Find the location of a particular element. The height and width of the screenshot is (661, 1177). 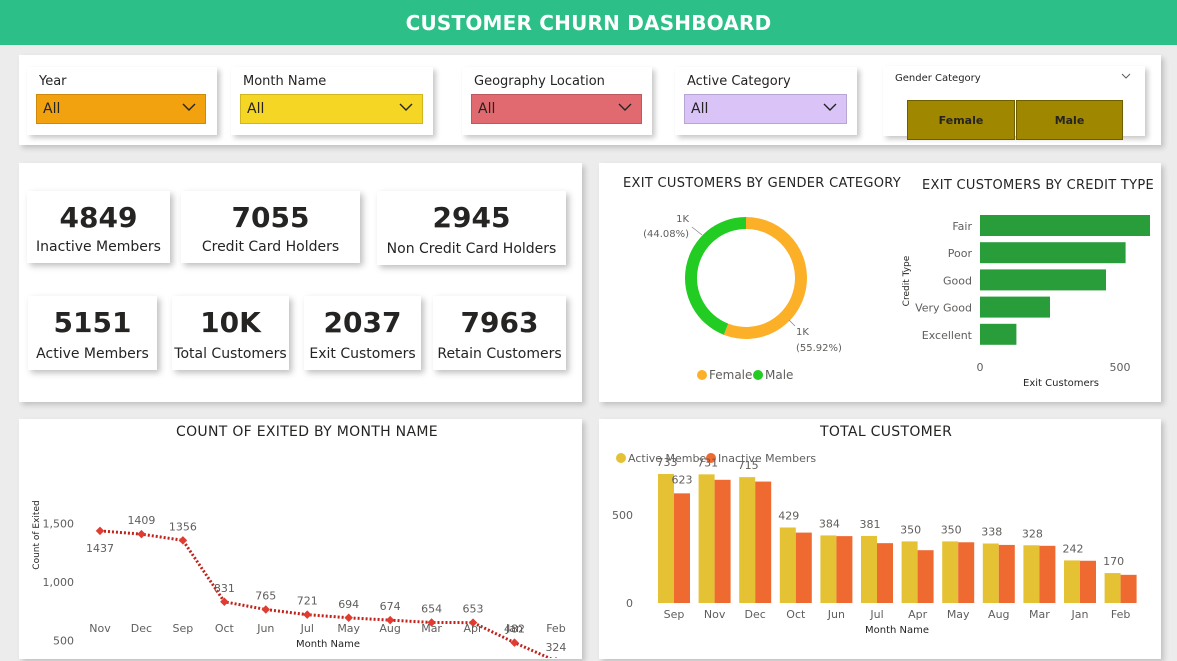

credit-category-label: Very Good is located at coordinates (943, 308).